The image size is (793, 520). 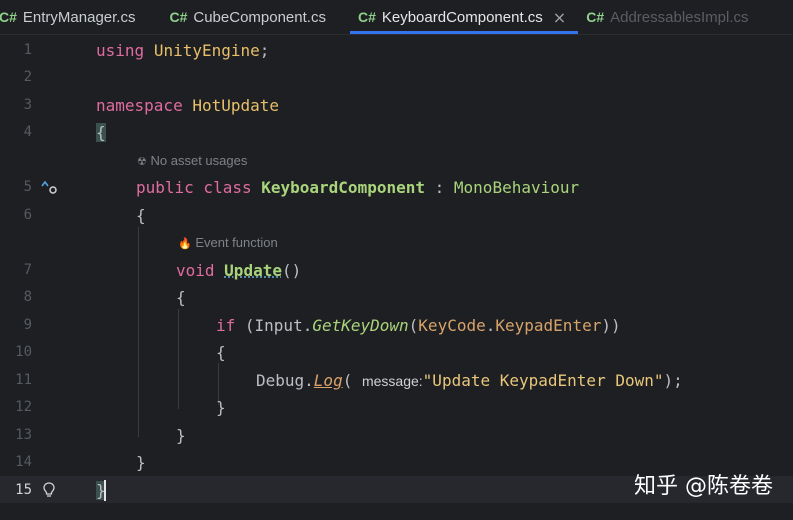 I want to click on parameter-name-hint: message:, so click(x=392, y=381).